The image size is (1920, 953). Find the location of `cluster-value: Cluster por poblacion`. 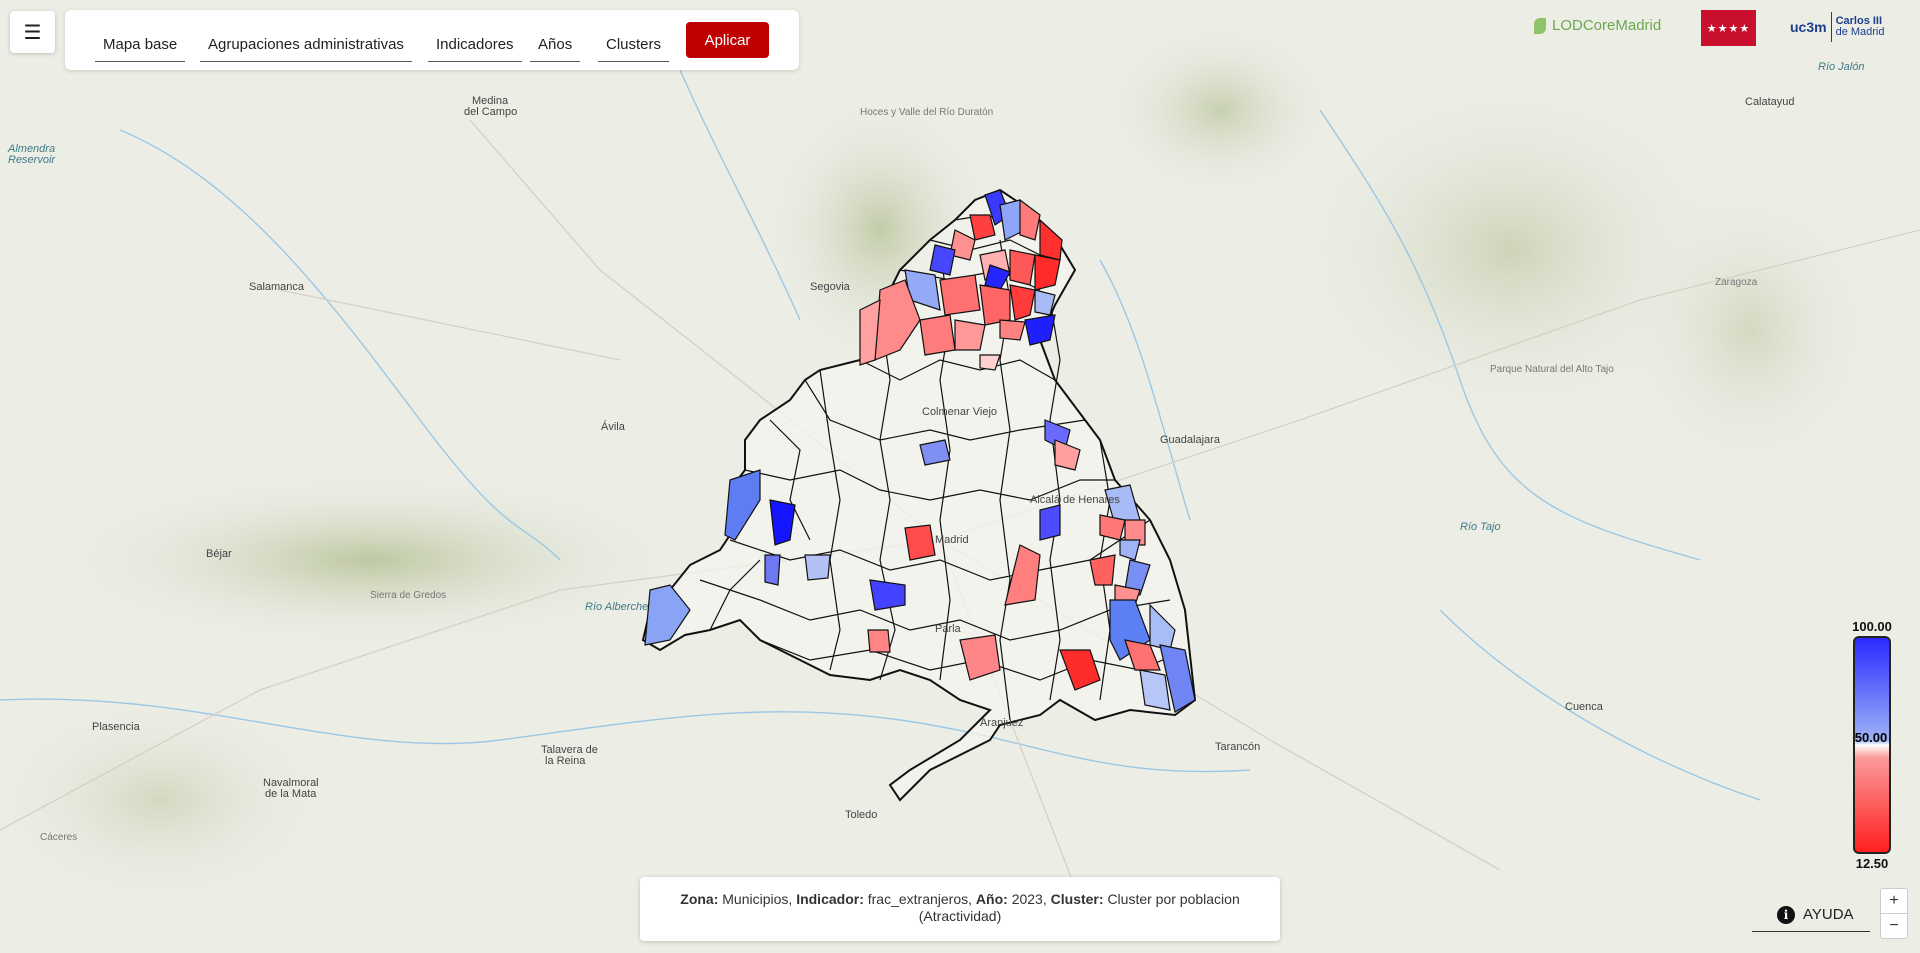

cluster-value: Cluster por poblacion is located at coordinates (1173, 899).